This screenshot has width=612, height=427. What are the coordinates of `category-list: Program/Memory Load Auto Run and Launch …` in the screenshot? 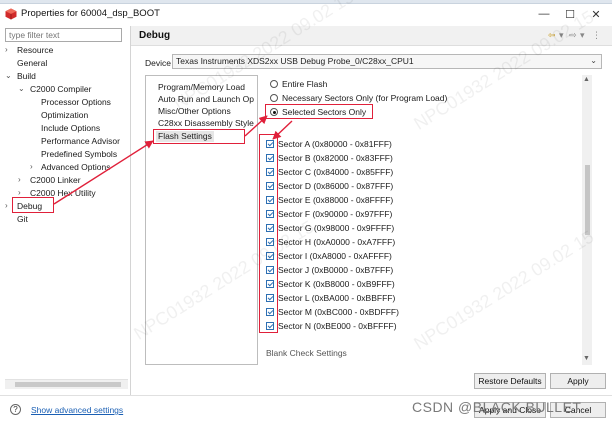 It's located at (201, 220).